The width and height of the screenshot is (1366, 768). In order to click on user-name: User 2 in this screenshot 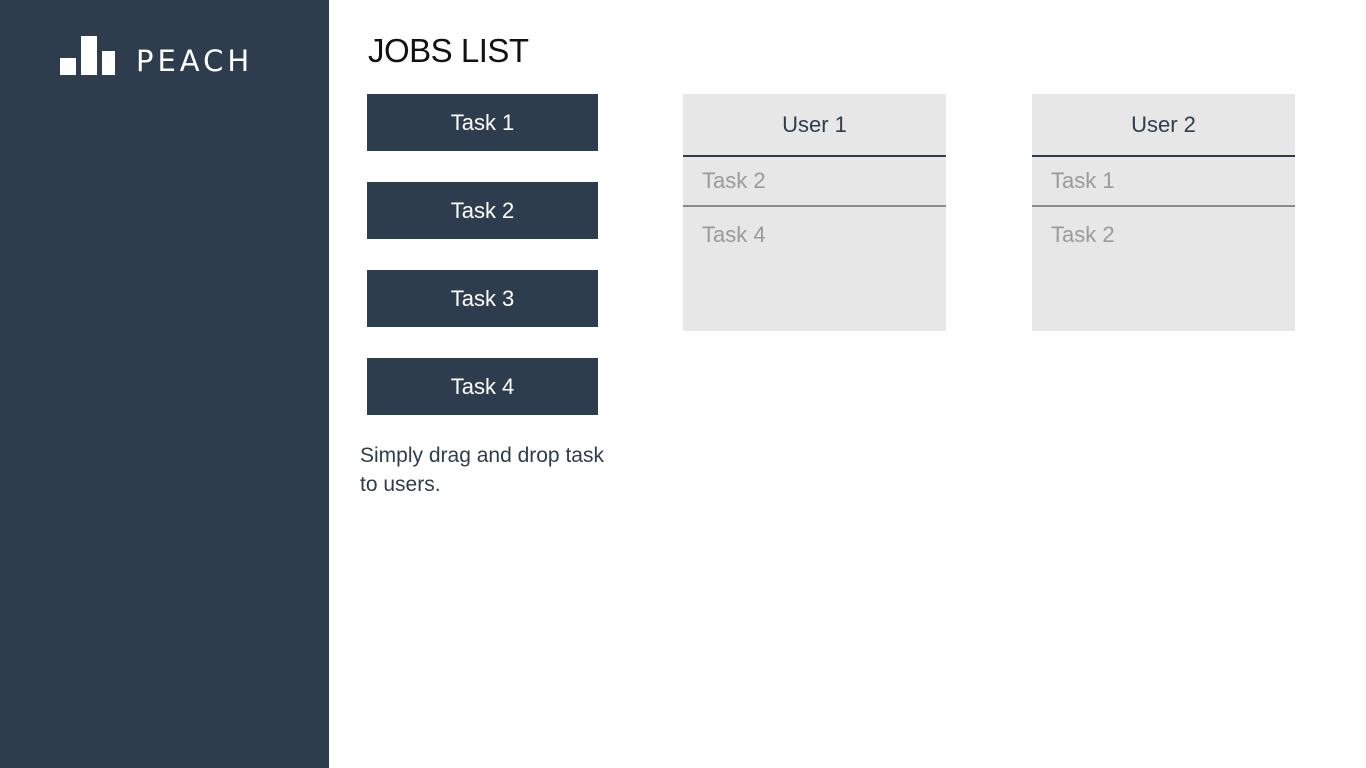, I will do `click(1163, 125)`.